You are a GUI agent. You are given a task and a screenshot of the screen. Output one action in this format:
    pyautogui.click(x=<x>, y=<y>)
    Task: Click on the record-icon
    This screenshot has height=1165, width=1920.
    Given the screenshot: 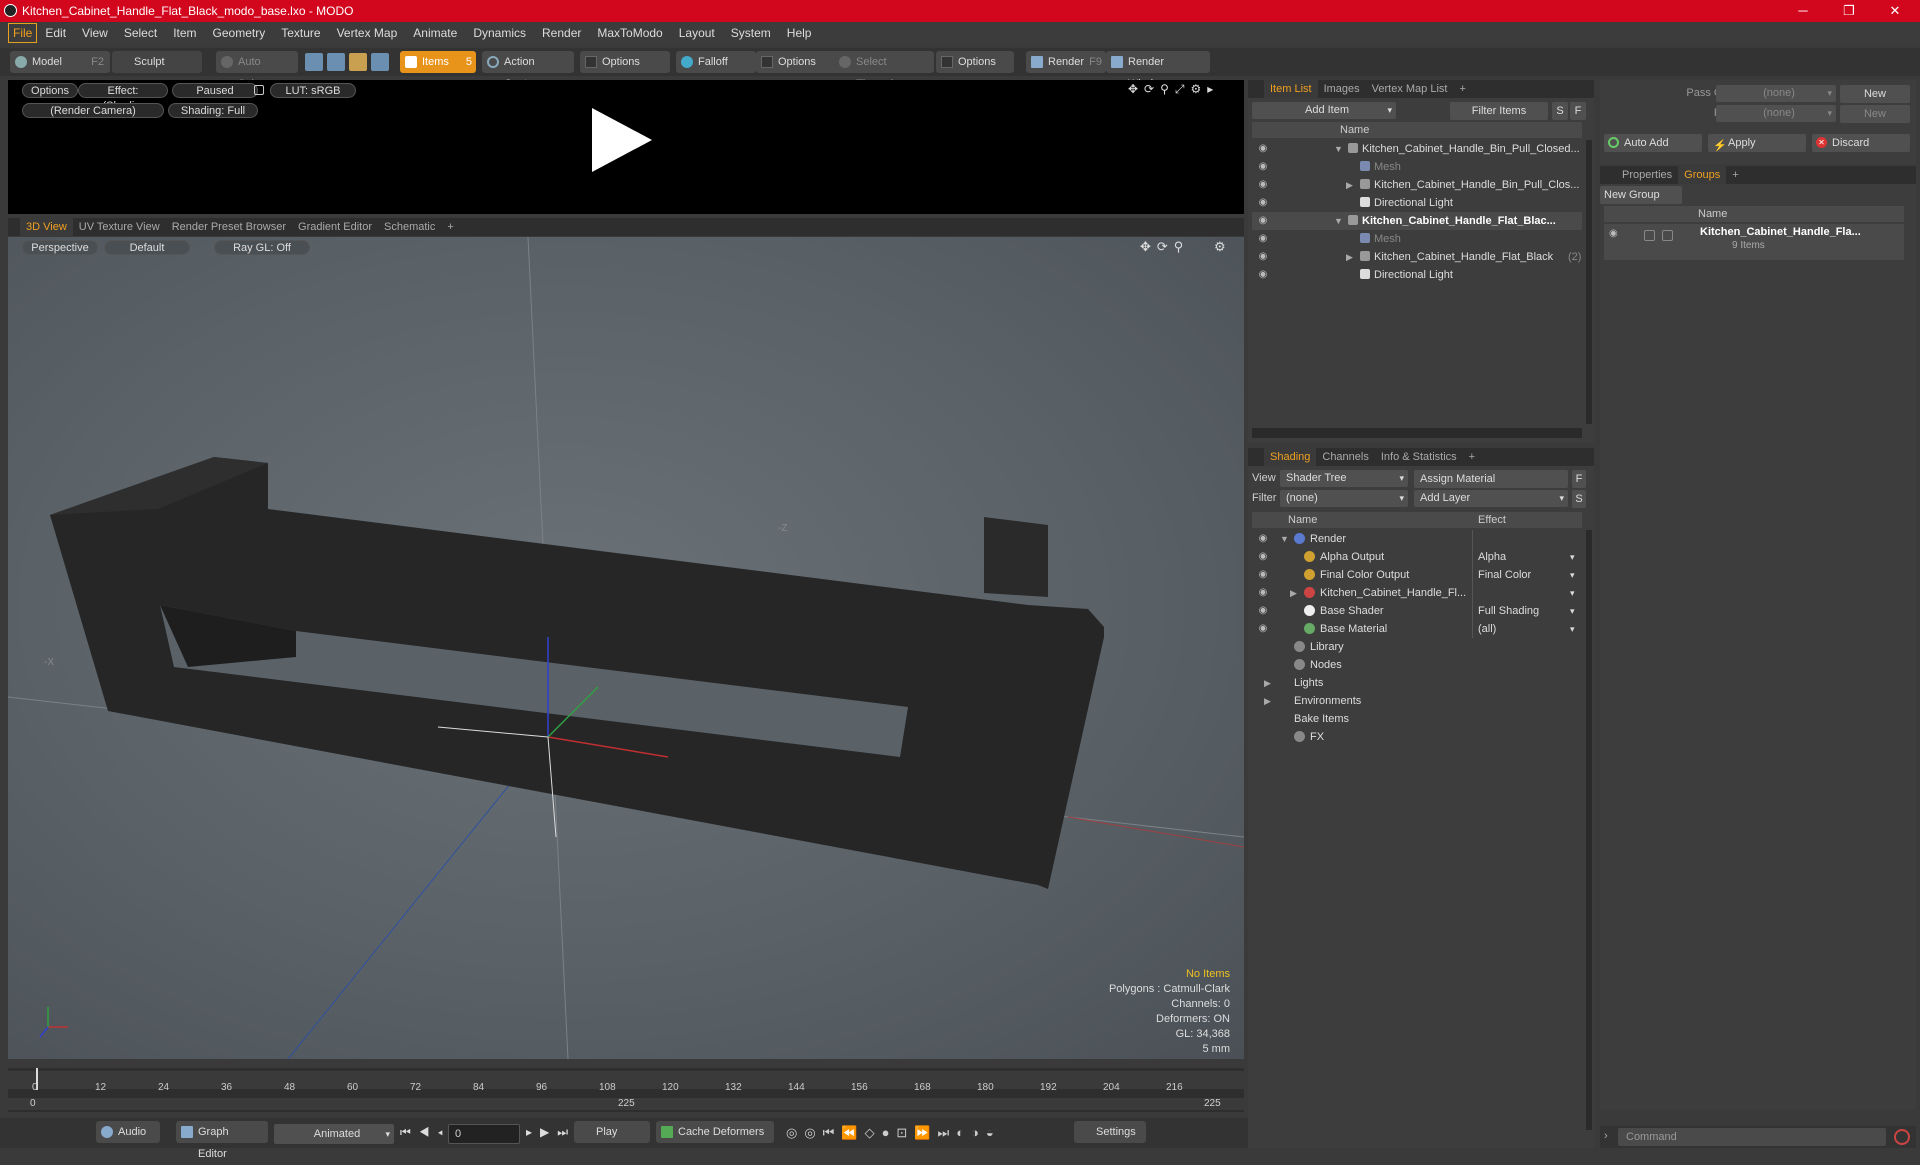 What is the action you would take?
    pyautogui.click(x=1902, y=1137)
    